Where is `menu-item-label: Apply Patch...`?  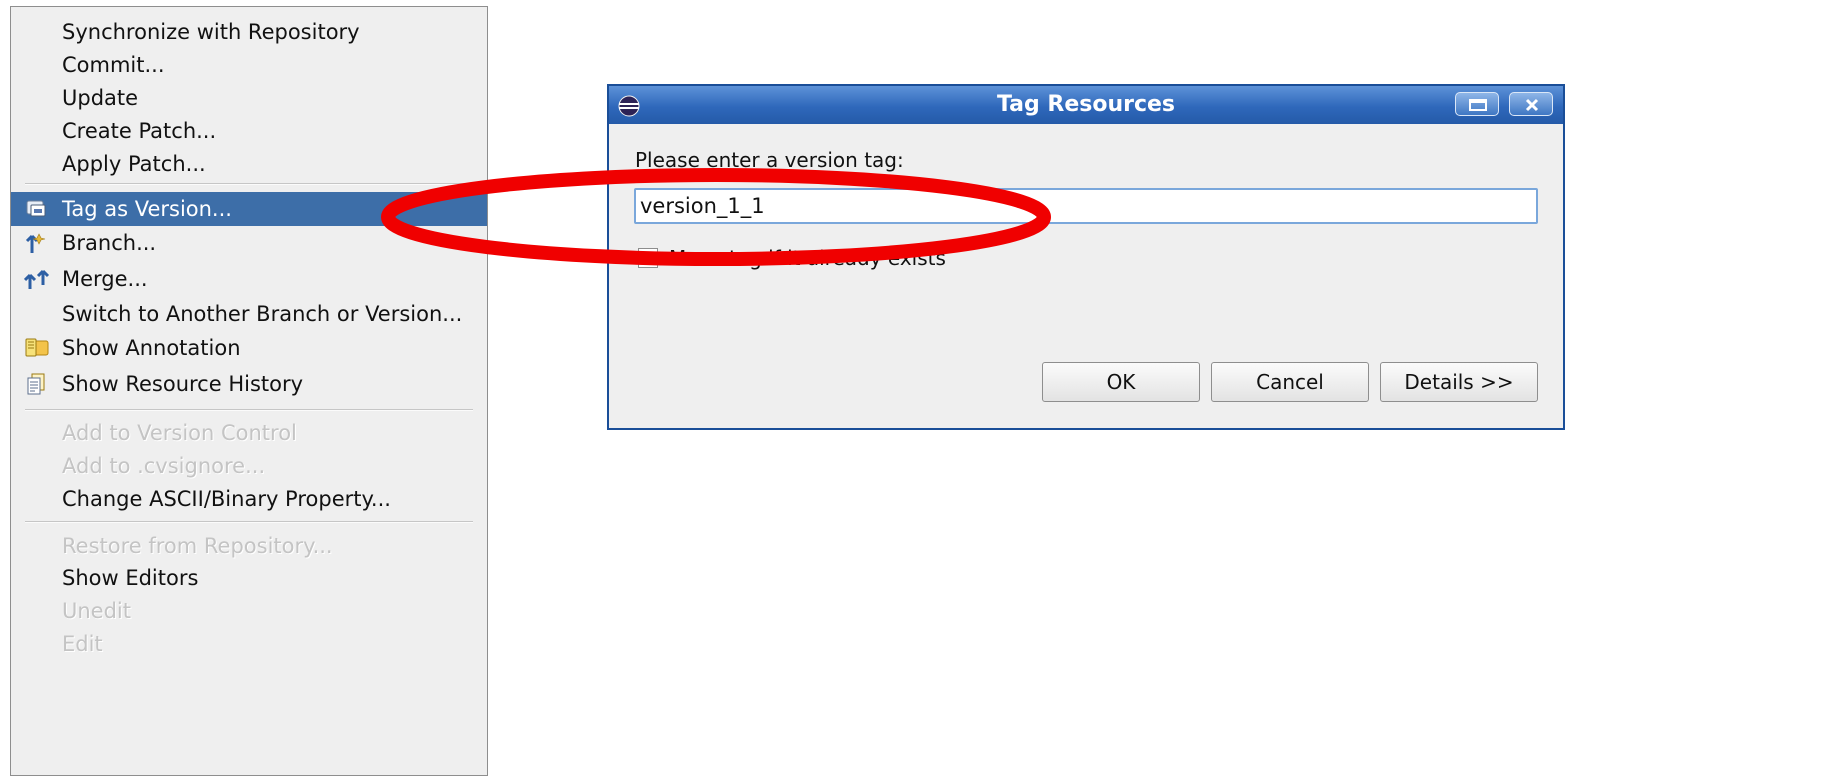 menu-item-label: Apply Patch... is located at coordinates (134, 164).